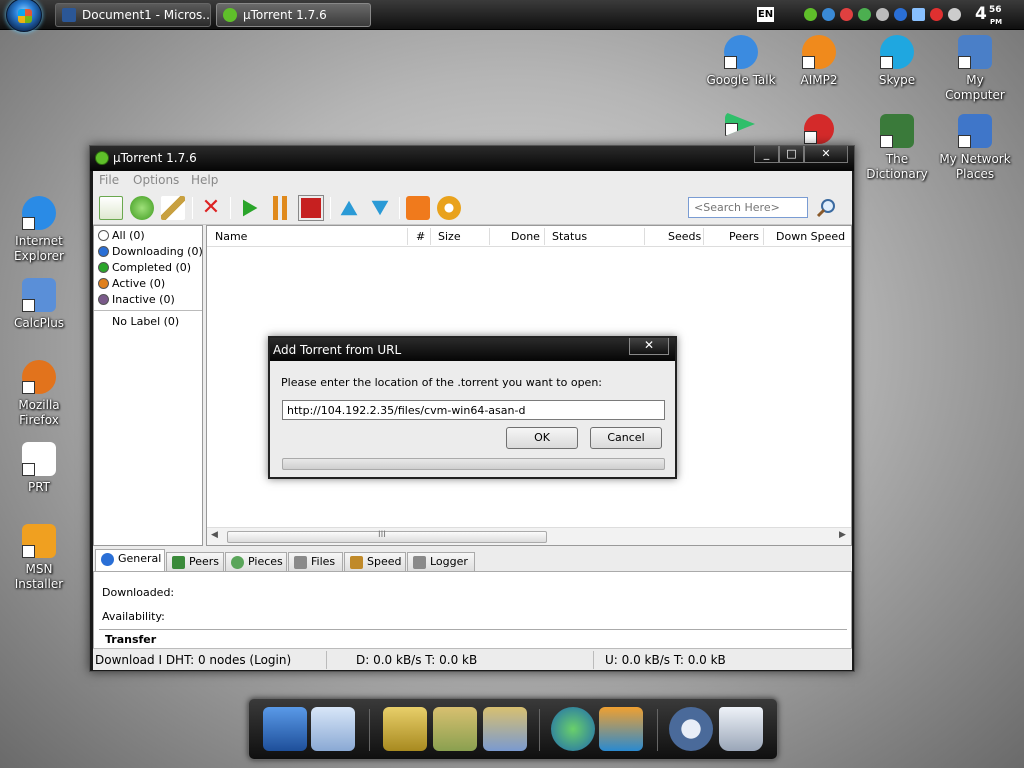 The width and height of the screenshot is (1024, 768). What do you see at coordinates (416, 660) in the screenshot?
I see `status-download: D: 0.0 kB/s T: 0.0 kB` at bounding box center [416, 660].